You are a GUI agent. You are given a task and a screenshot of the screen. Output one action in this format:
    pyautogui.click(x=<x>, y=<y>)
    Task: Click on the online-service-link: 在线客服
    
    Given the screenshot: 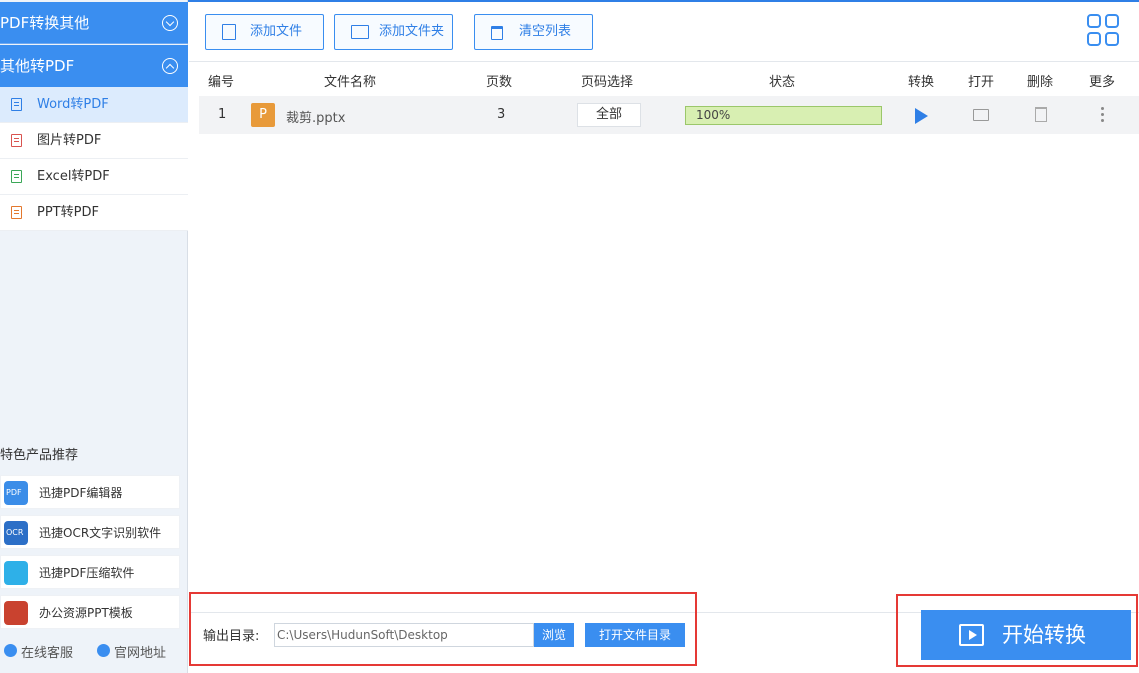 What is the action you would take?
    pyautogui.click(x=47, y=651)
    